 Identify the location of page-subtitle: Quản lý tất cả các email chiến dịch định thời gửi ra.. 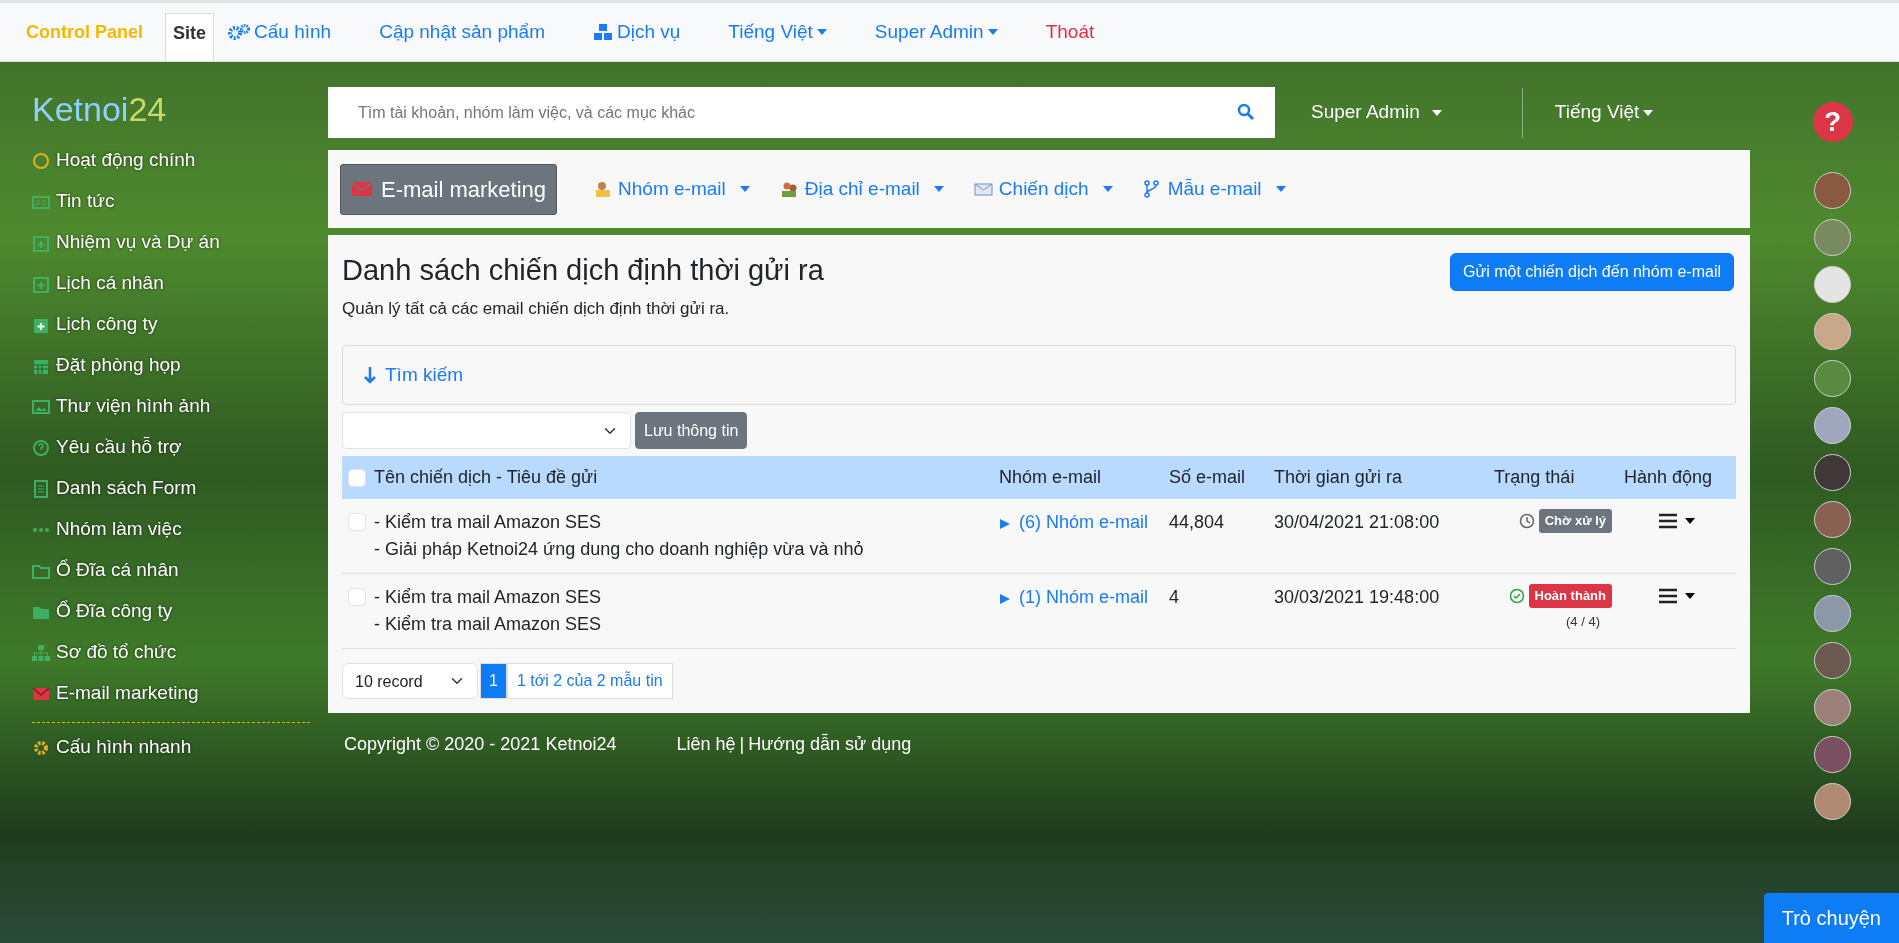
(536, 308).